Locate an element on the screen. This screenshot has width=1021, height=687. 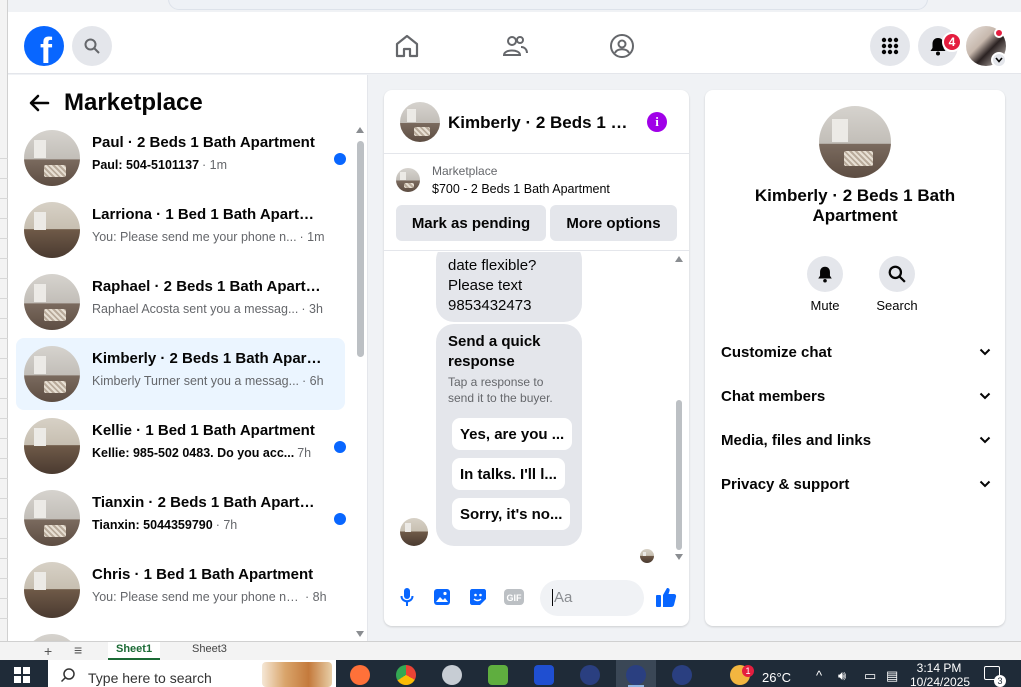
chat-header: Kimberly · 2 Beds 1 B... i is located at coordinates (536, 122).